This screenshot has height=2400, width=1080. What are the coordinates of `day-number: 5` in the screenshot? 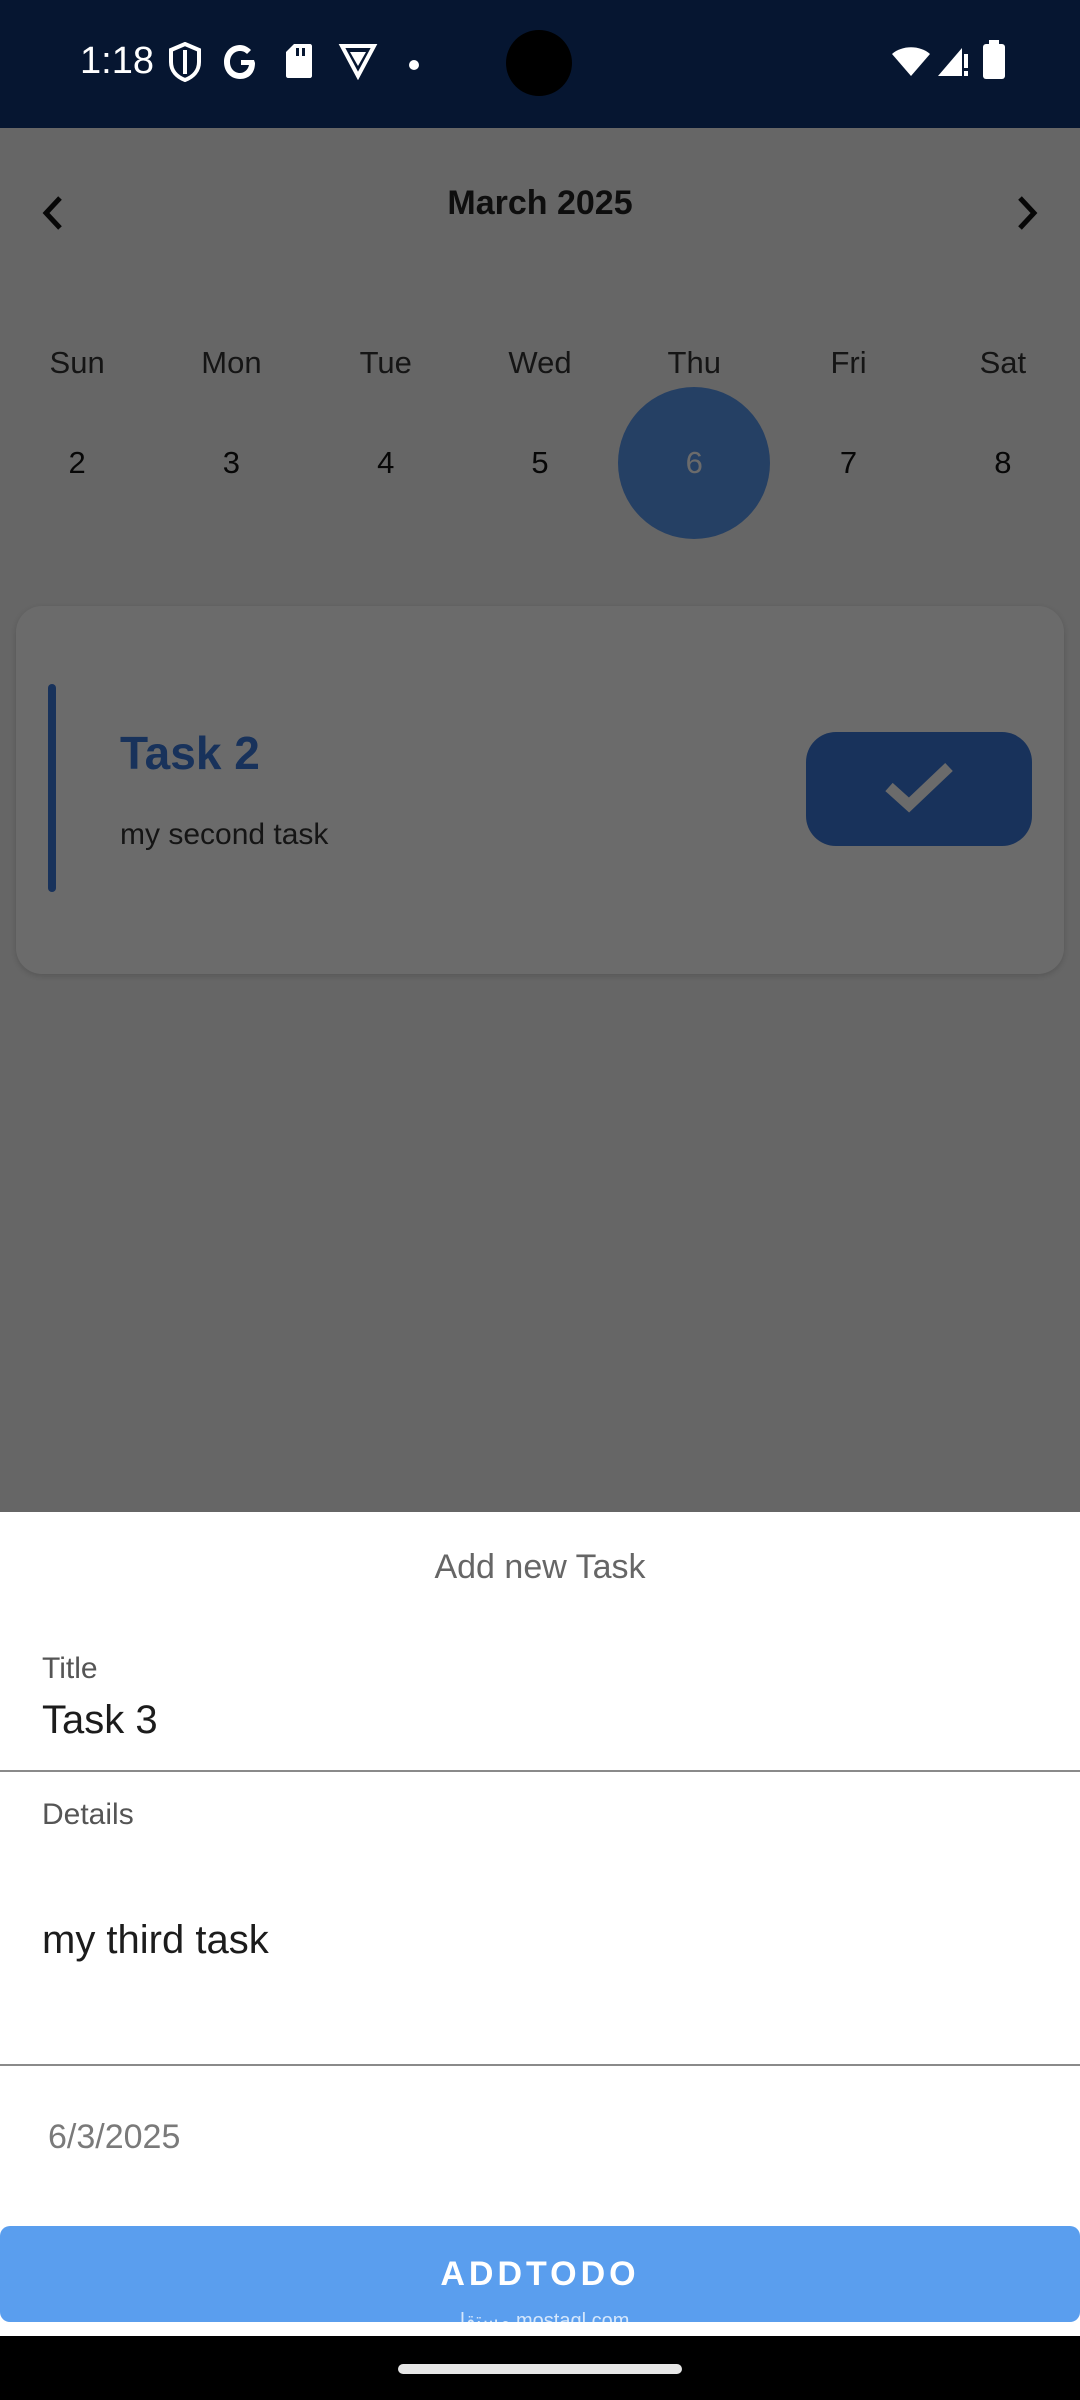 It's located at (540, 462).